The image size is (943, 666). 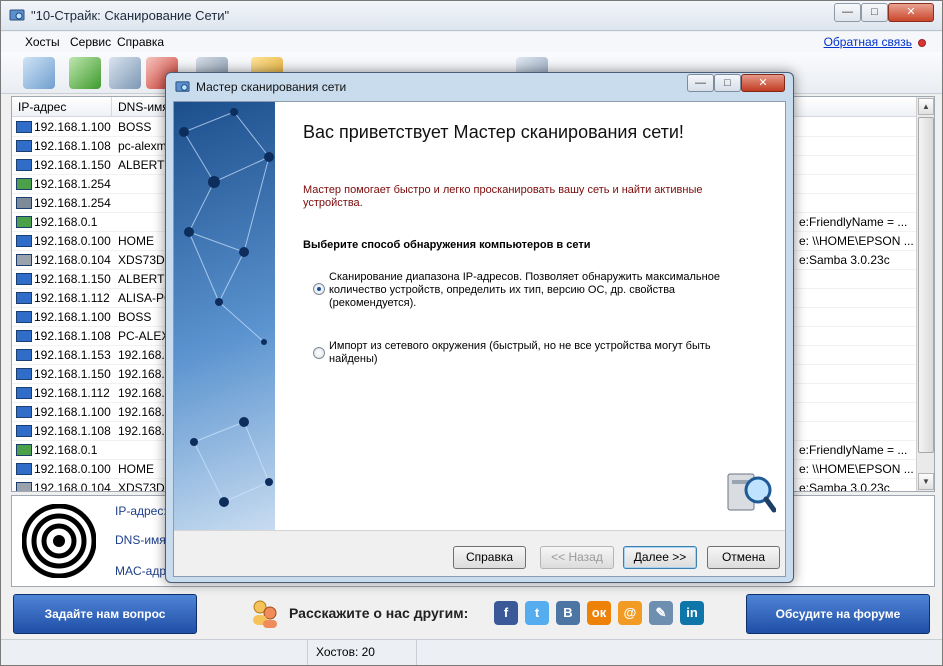 What do you see at coordinates (144, 336) in the screenshot?
I see `cell-dns: PC-ALEX` at bounding box center [144, 336].